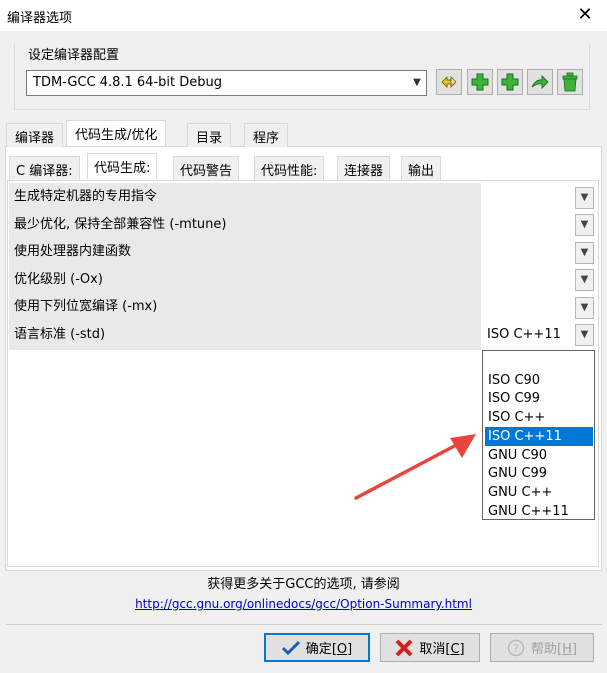 This screenshot has height=673, width=607. Describe the element at coordinates (540, 380) in the screenshot. I see `std-option-iso-c90: ISO C90` at that location.